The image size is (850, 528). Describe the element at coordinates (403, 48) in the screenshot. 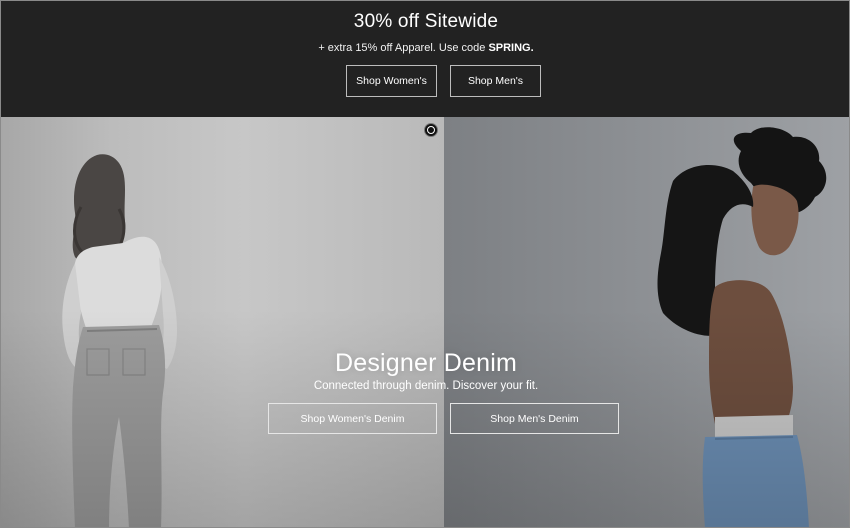

I see `promo-subtitle-text: + extra 15% off Apparel. Use code` at that location.